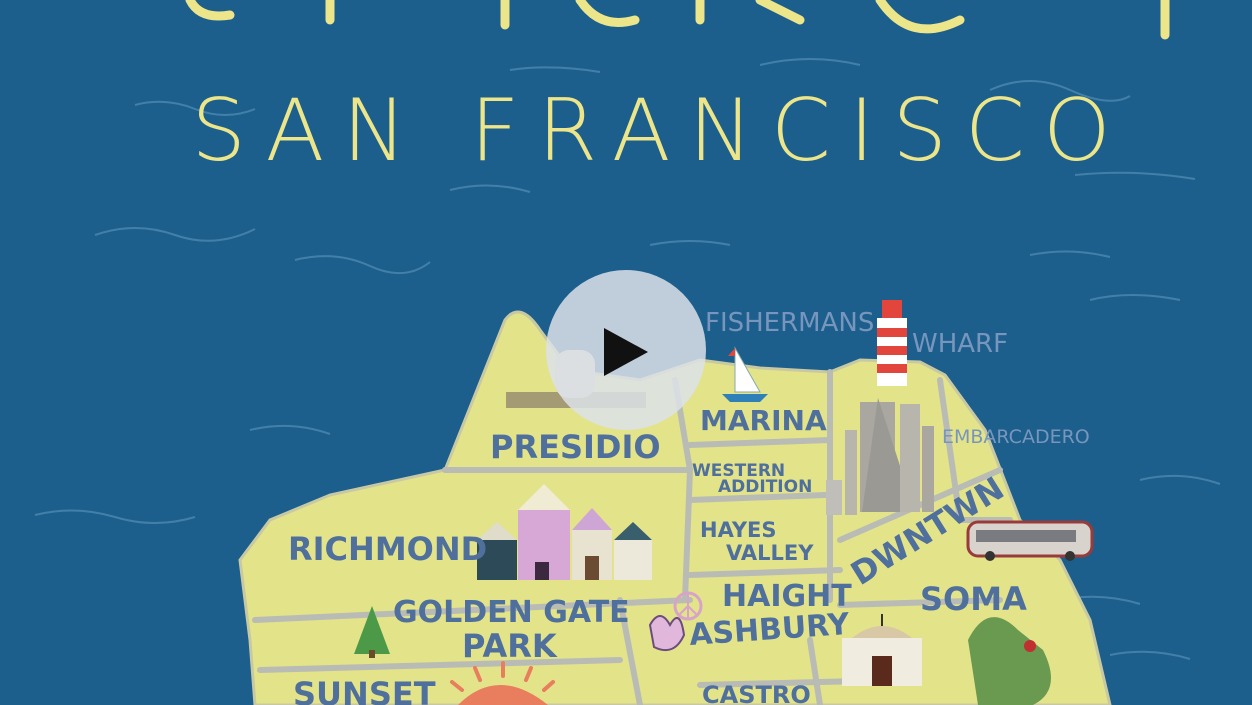 The height and width of the screenshot is (705, 1252). Describe the element at coordinates (770, 553) in the screenshot. I see `label-valley: VALLEY` at that location.